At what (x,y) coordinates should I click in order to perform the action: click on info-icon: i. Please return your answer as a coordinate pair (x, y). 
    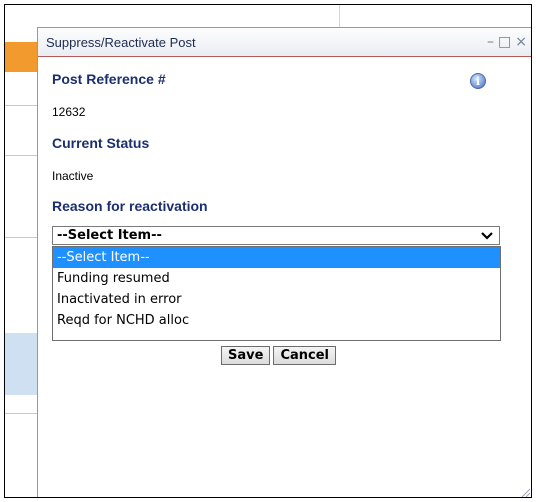
    Looking at the image, I should click on (478, 81).